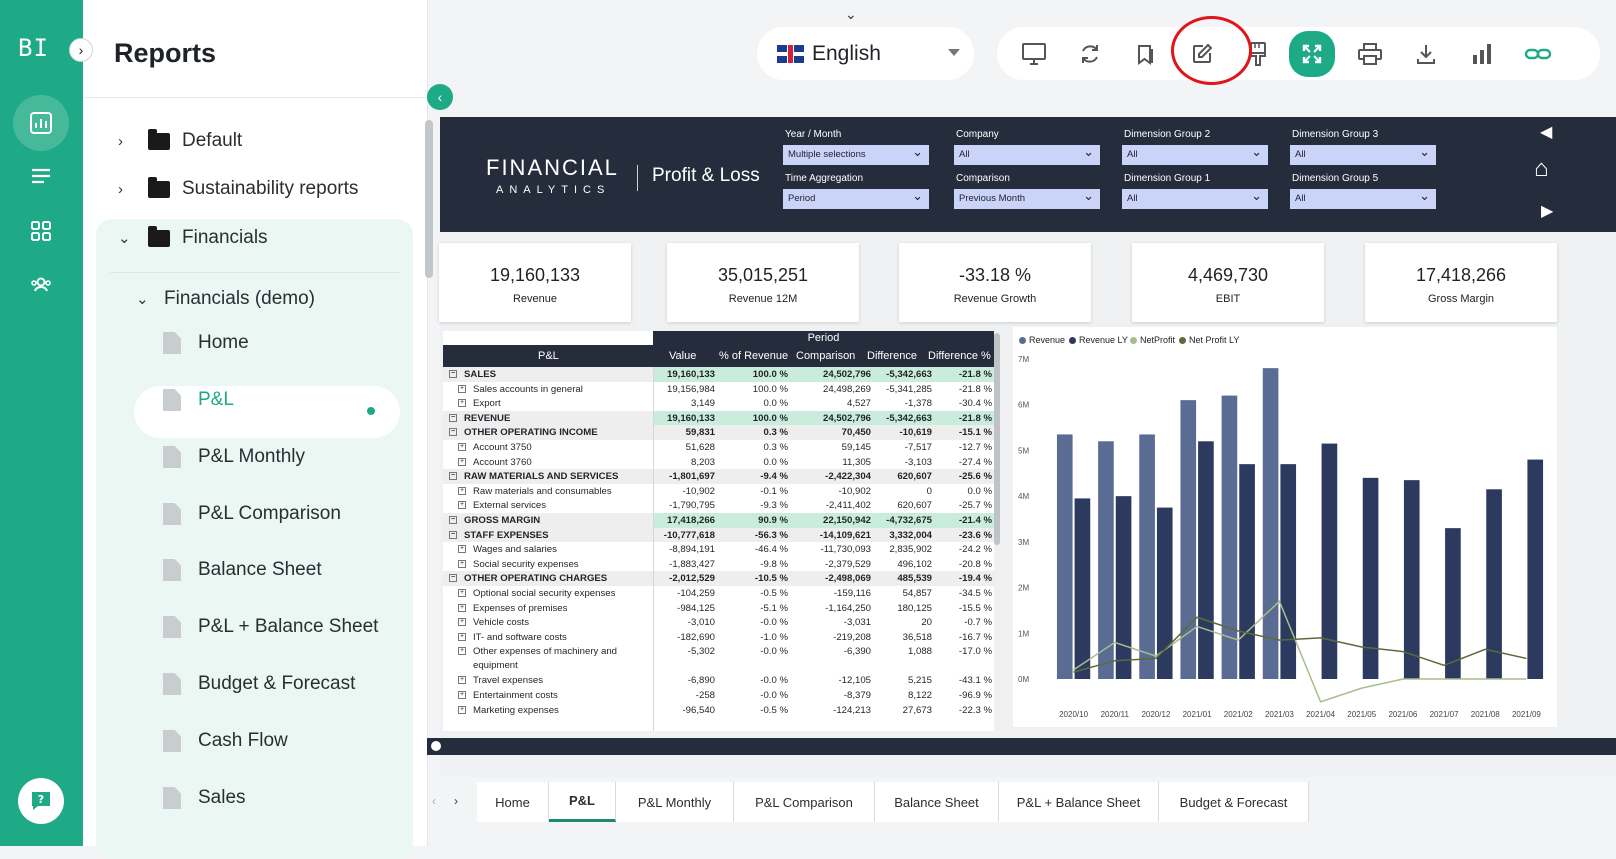 This screenshot has height=859, width=1616. Describe the element at coordinates (865, 53) in the screenshot. I see `language-select: English` at that location.